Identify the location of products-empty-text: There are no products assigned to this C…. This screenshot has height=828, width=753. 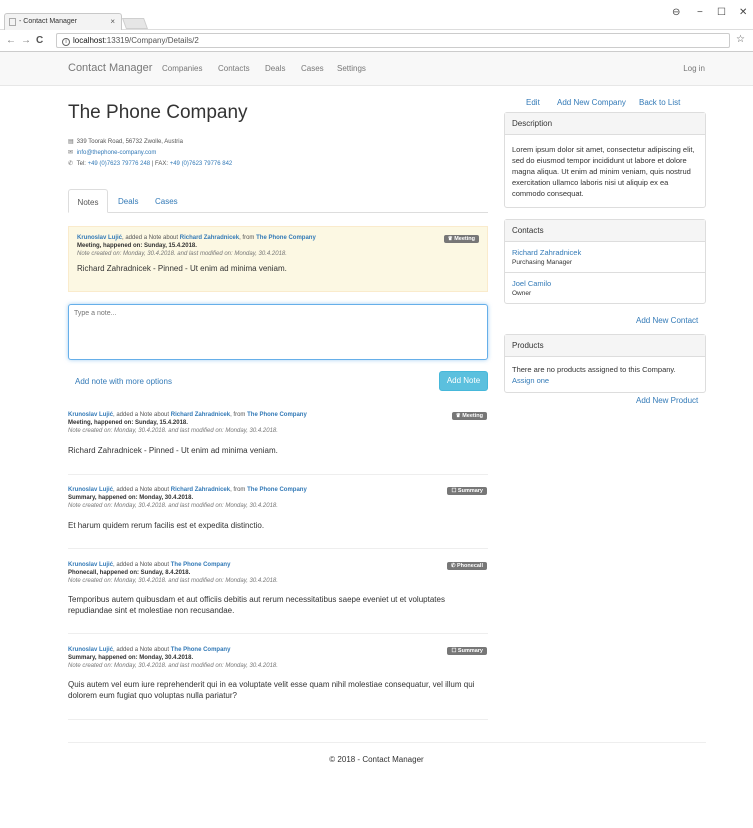
(594, 369).